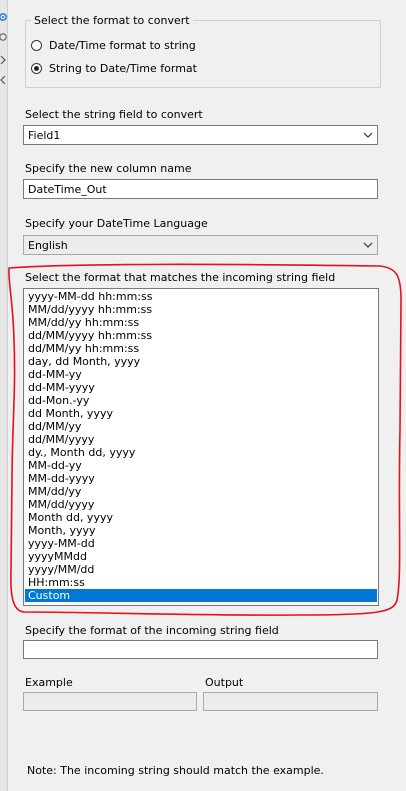  I want to click on list-item: MM-dd-yy, so click(201, 465).